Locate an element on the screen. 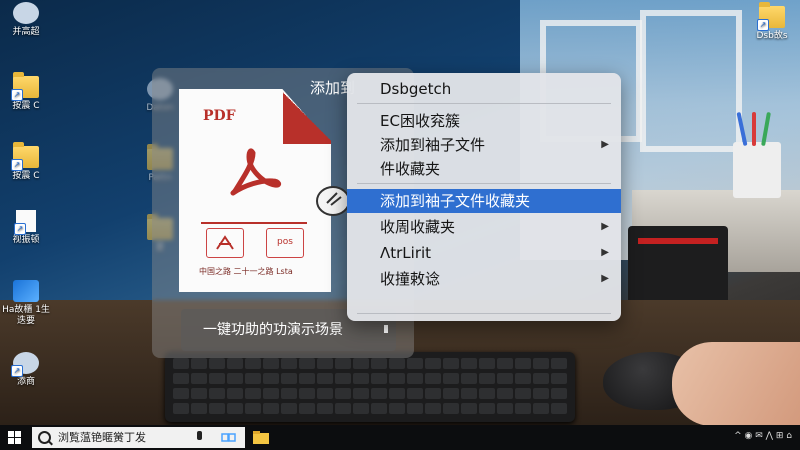 The height and width of the screenshot is (450, 800). menu-item-label: 添加到袖子文件收藏夹 is located at coordinates (455, 201).